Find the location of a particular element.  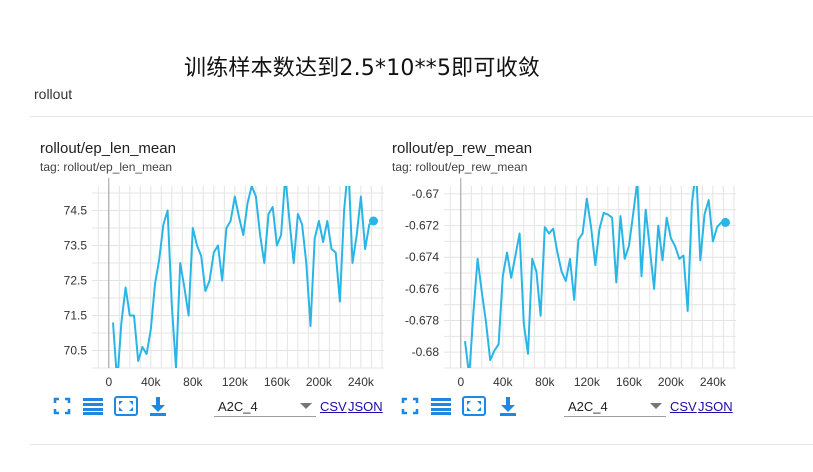

series-group is located at coordinates (595, 277).